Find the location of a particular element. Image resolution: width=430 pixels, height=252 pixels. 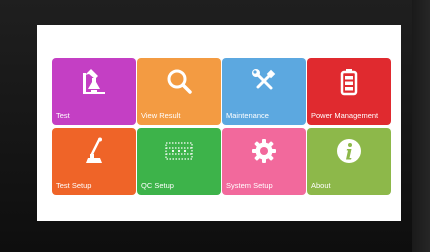

info-icon is located at coordinates (349, 151).